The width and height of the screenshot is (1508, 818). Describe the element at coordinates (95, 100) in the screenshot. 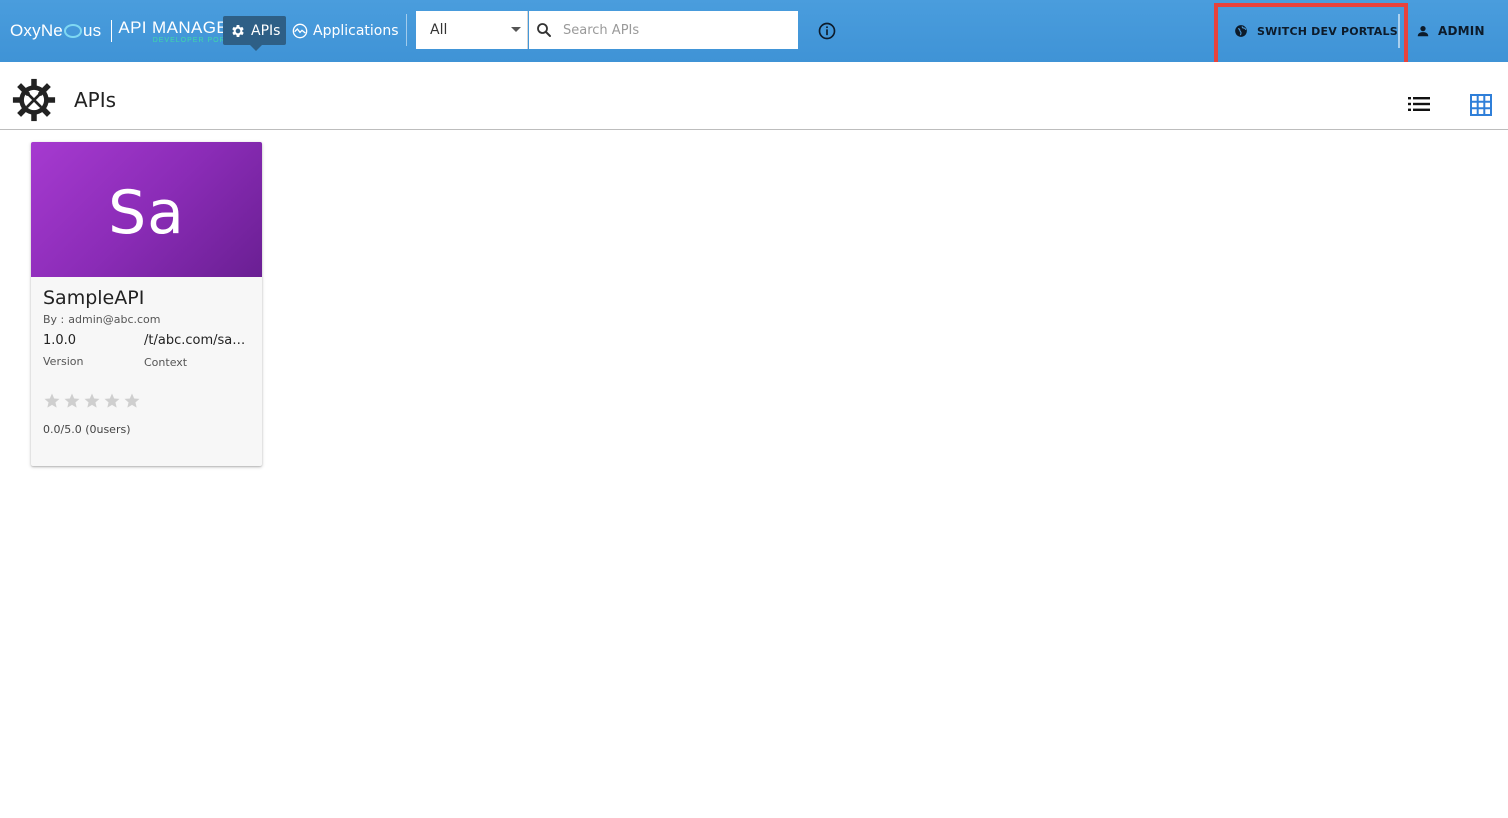

I see `page-title: APIs` at that location.